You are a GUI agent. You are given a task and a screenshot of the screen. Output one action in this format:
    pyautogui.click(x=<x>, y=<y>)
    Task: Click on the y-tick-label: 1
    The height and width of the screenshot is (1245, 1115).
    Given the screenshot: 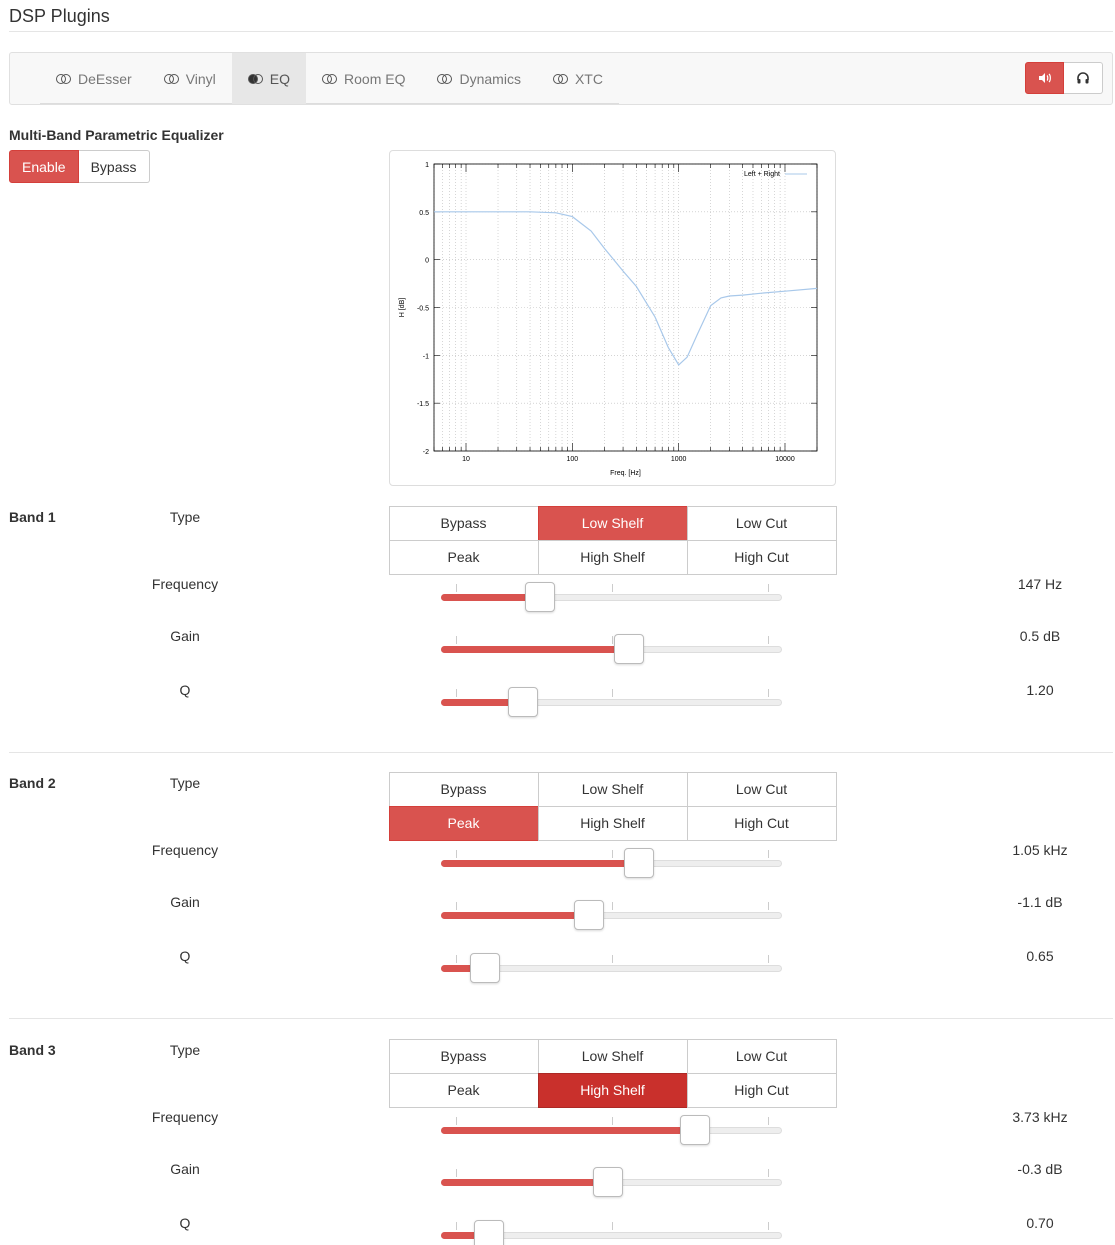 What is the action you would take?
    pyautogui.click(x=427, y=165)
    